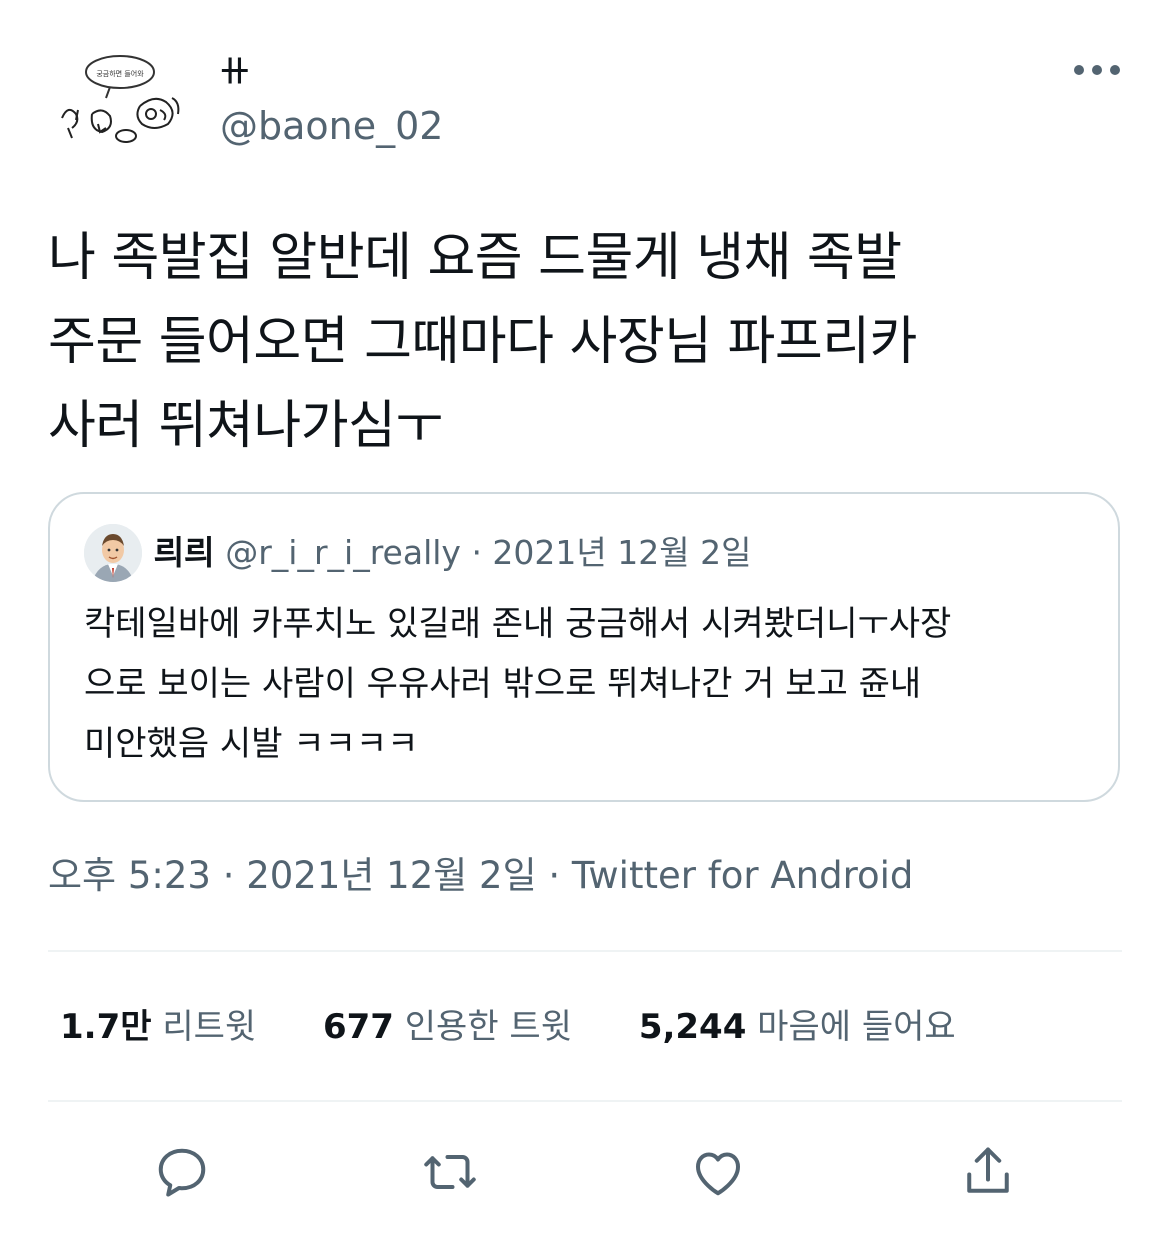 This screenshot has height=1240, width=1170. I want to click on like-count: 5,244 마음에 들어요, so click(797, 1027).